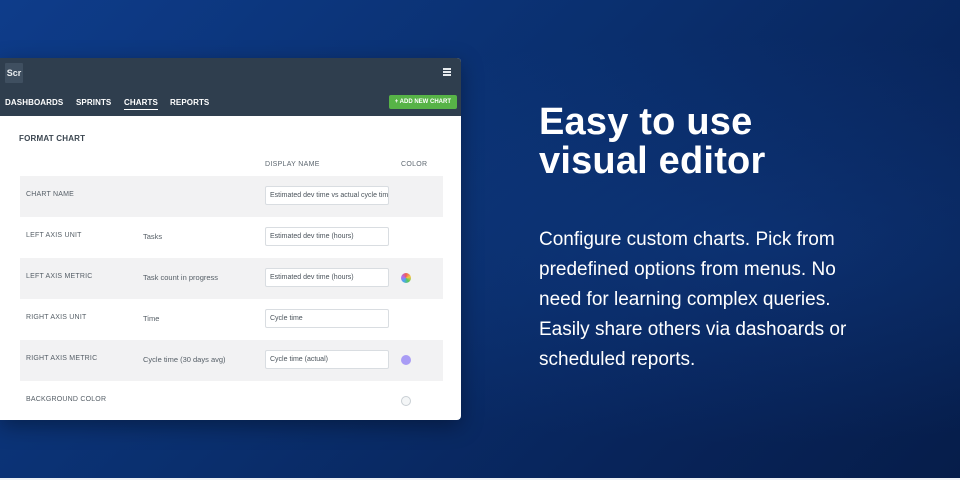 This screenshot has width=960, height=480. What do you see at coordinates (59, 276) in the screenshot?
I see `row-label: LEFT AXIS METRIC` at bounding box center [59, 276].